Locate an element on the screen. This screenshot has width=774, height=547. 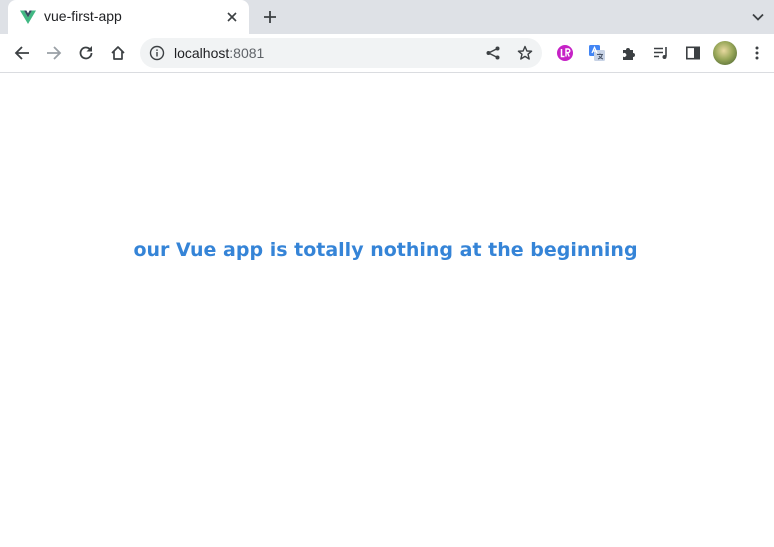
url-text: localhost:8081 is located at coordinates (219, 53).